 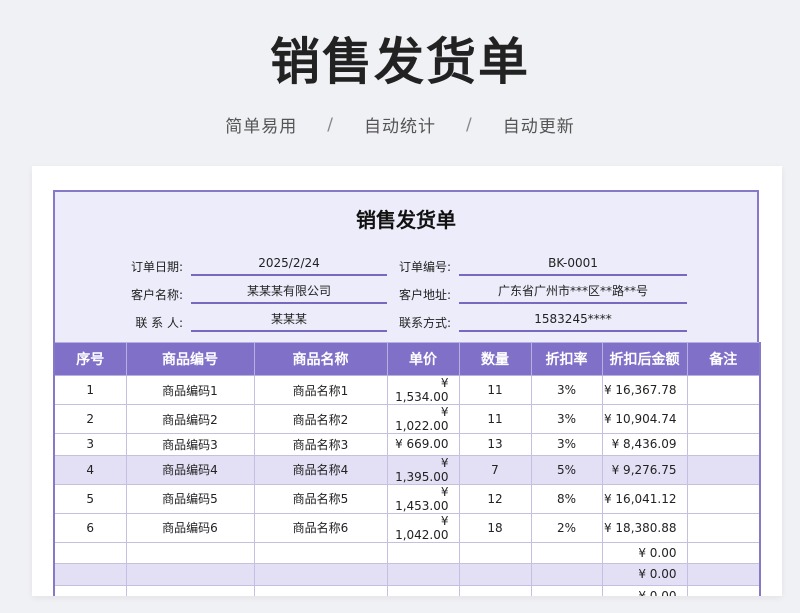 I want to click on order-date-field: 2025/2/24, so click(x=289, y=265).